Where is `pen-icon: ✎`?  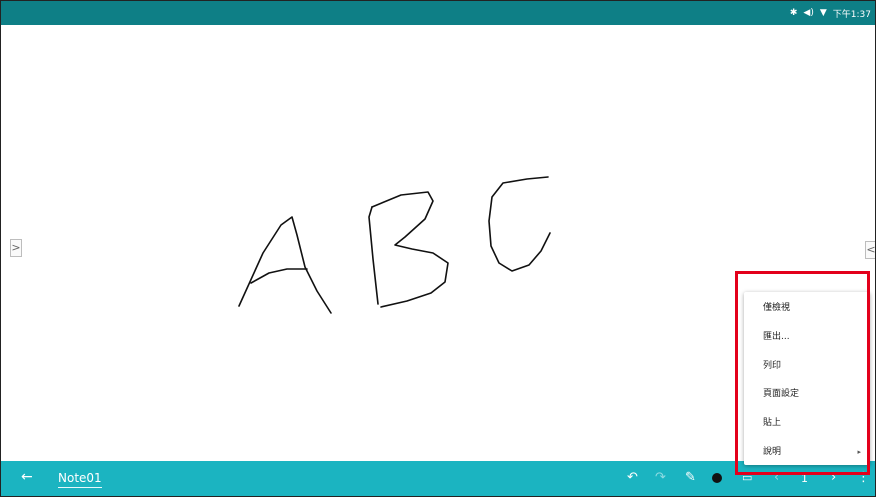
pen-icon: ✎ is located at coordinates (690, 477).